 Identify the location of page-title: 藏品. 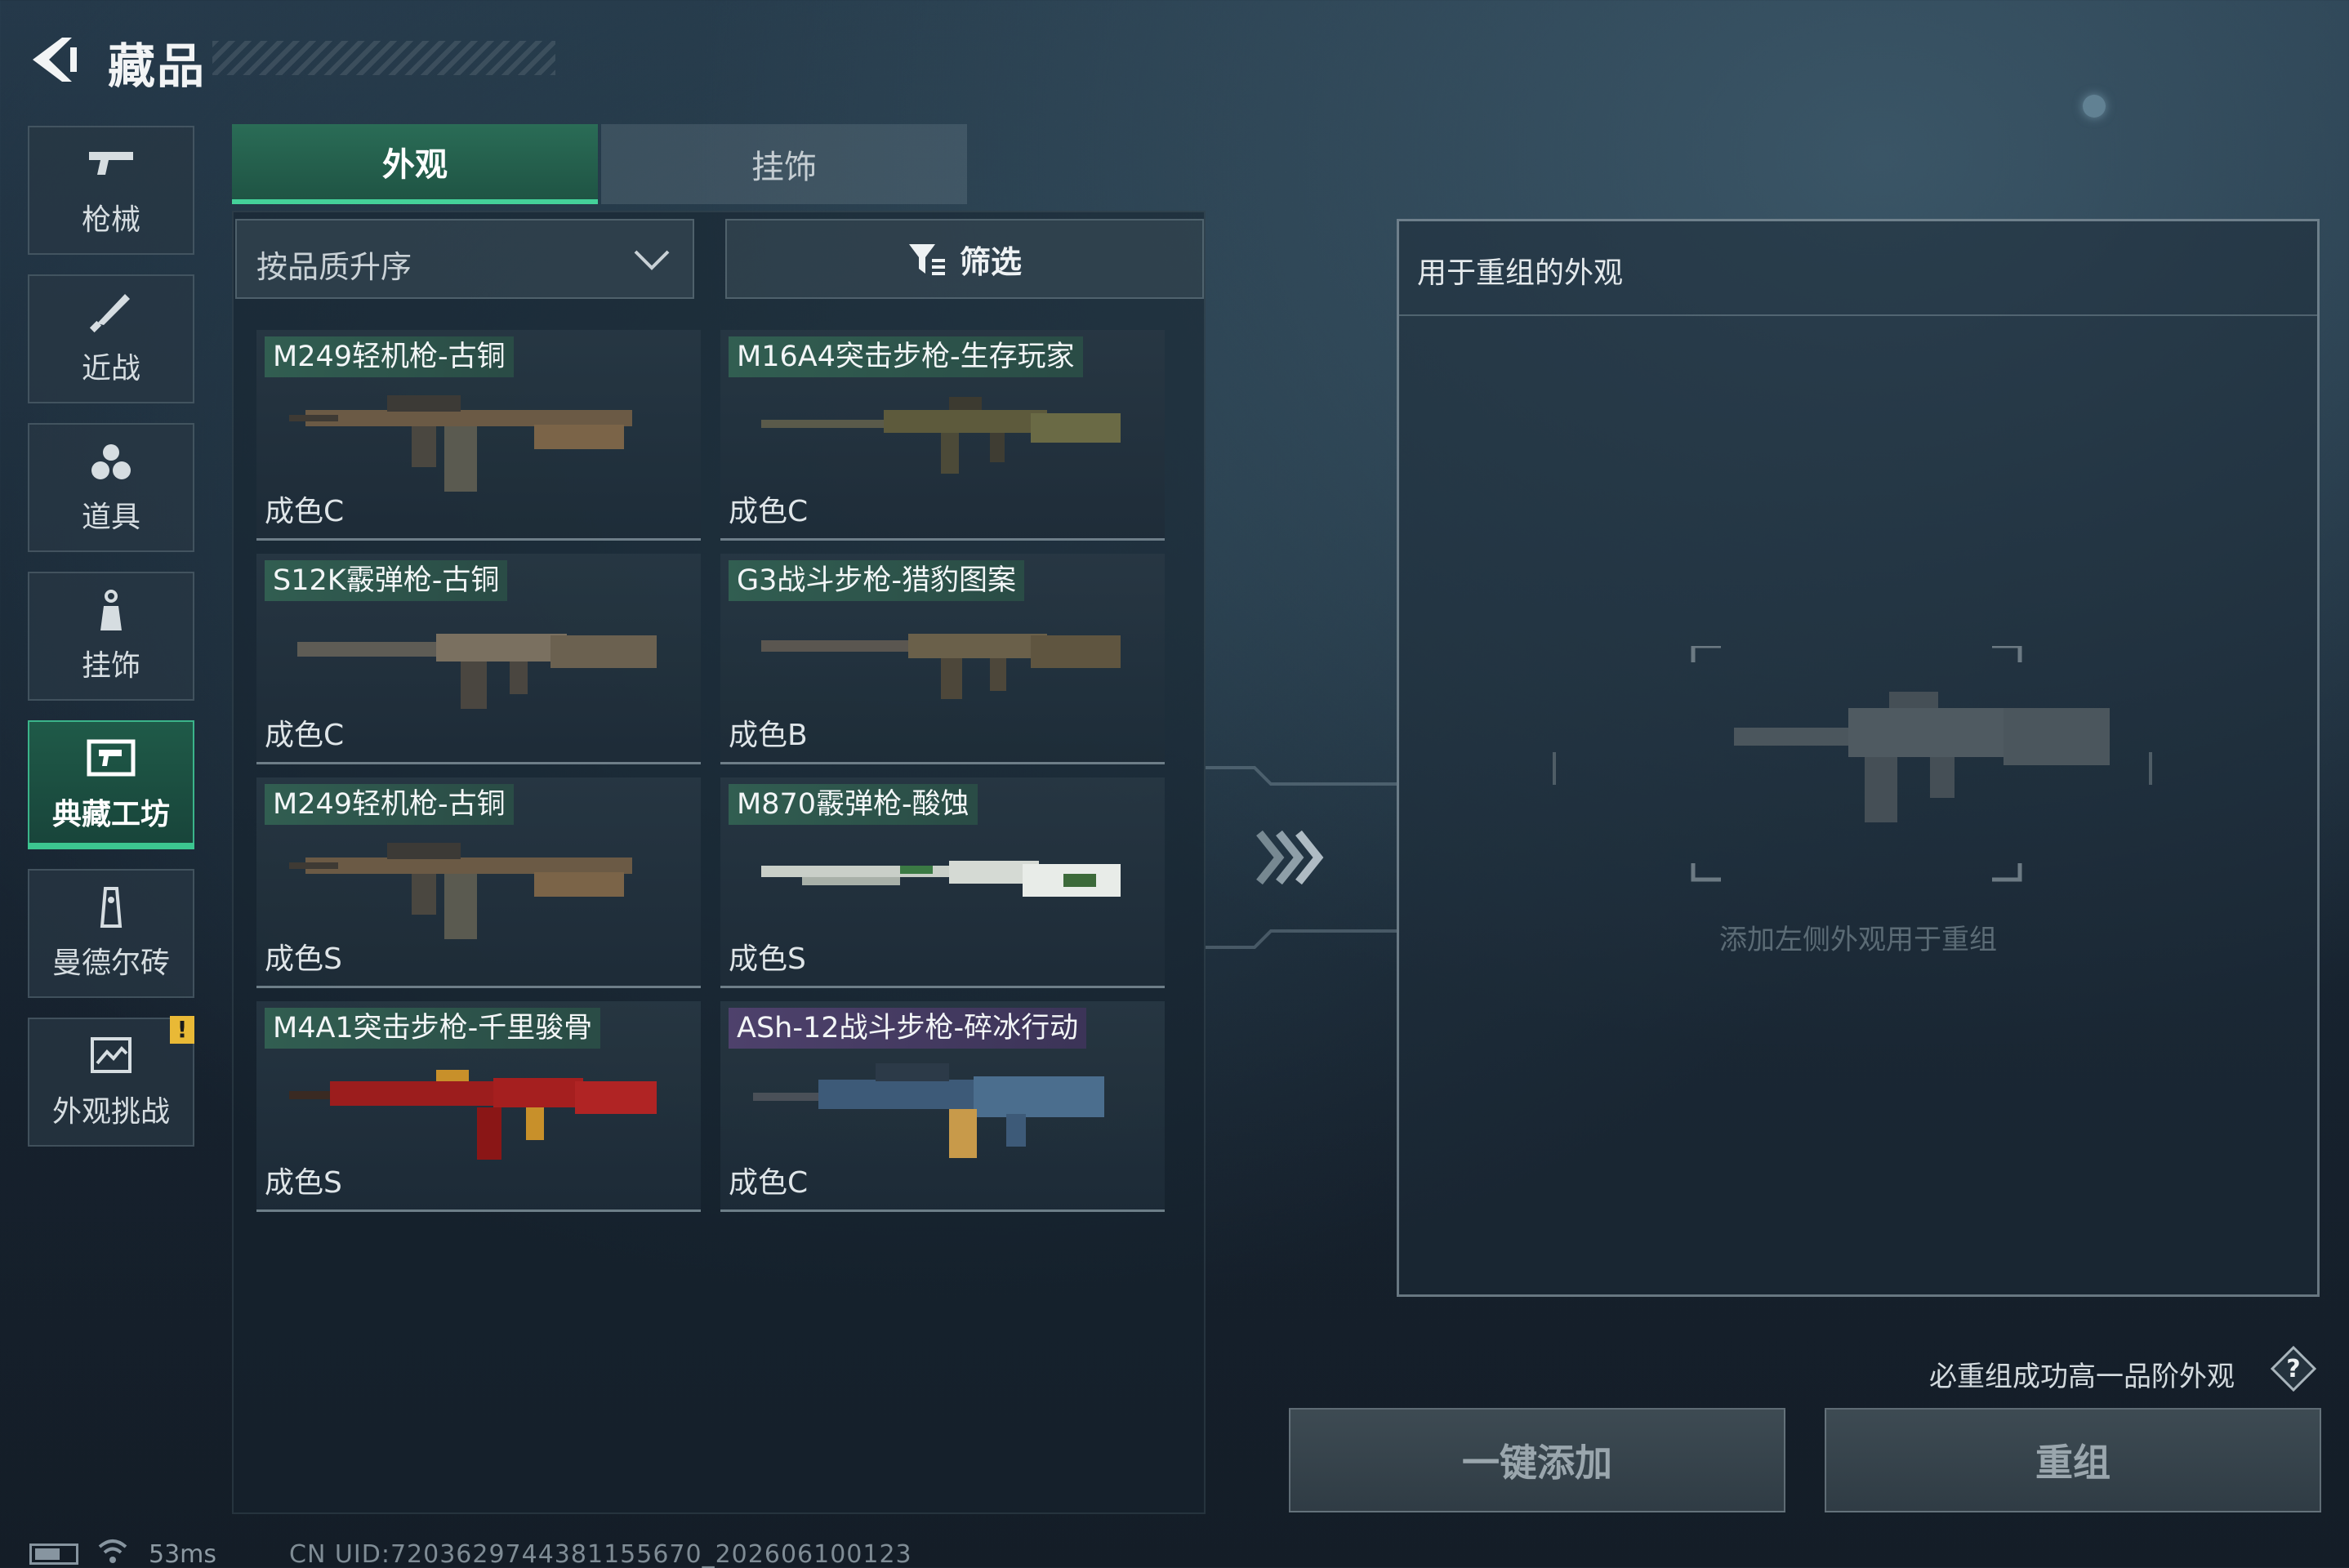
(157, 66).